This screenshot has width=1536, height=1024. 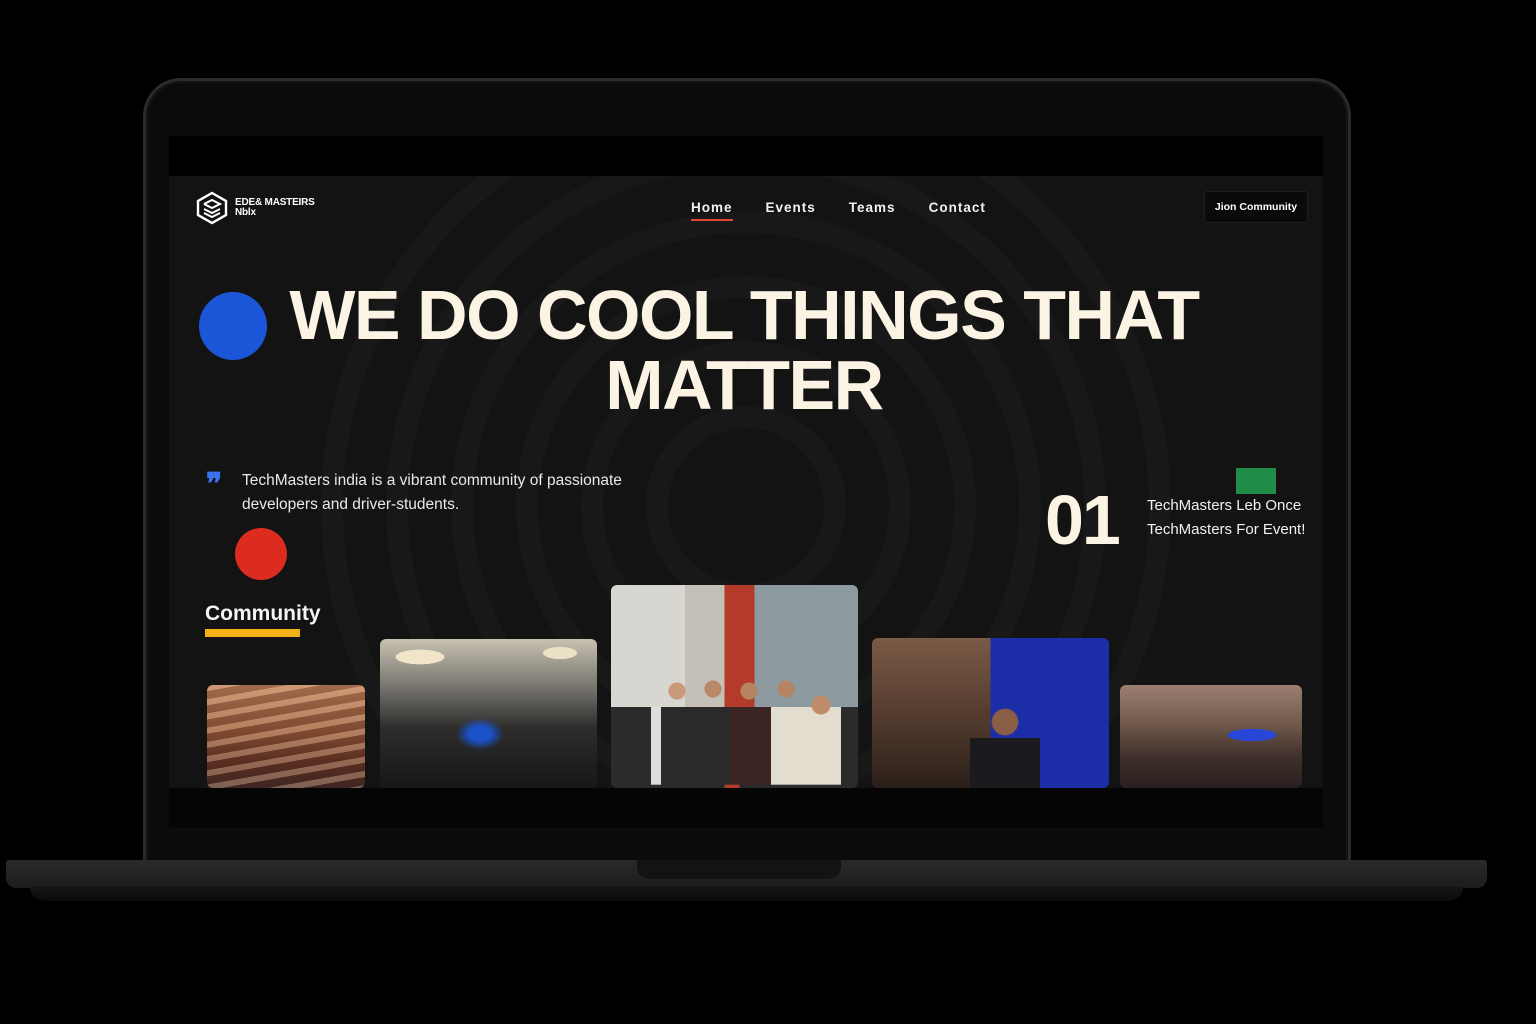 I want to click on nav-contact: Contact, so click(x=957, y=210).